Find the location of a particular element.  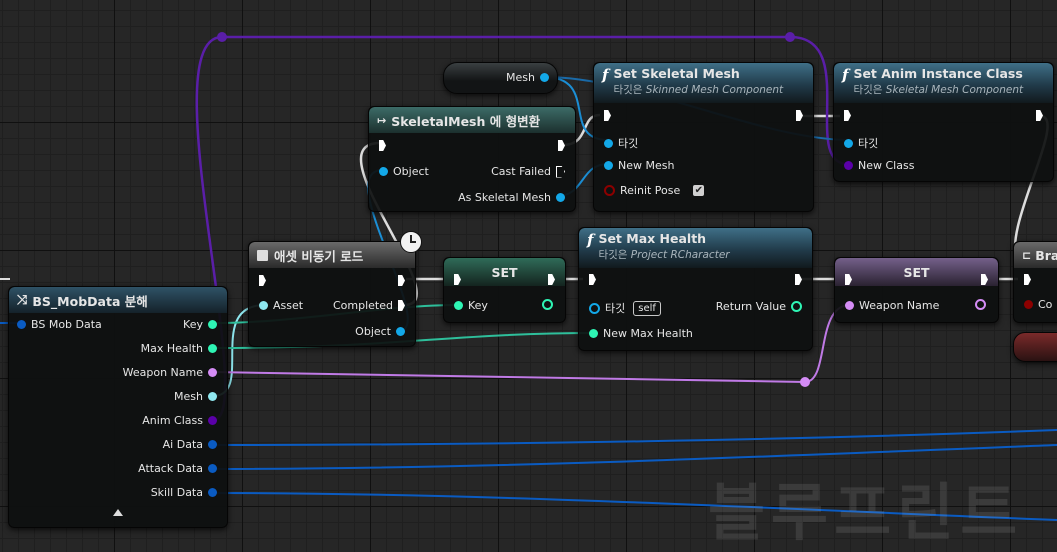

triangle-up-icon is located at coordinates (118, 512).